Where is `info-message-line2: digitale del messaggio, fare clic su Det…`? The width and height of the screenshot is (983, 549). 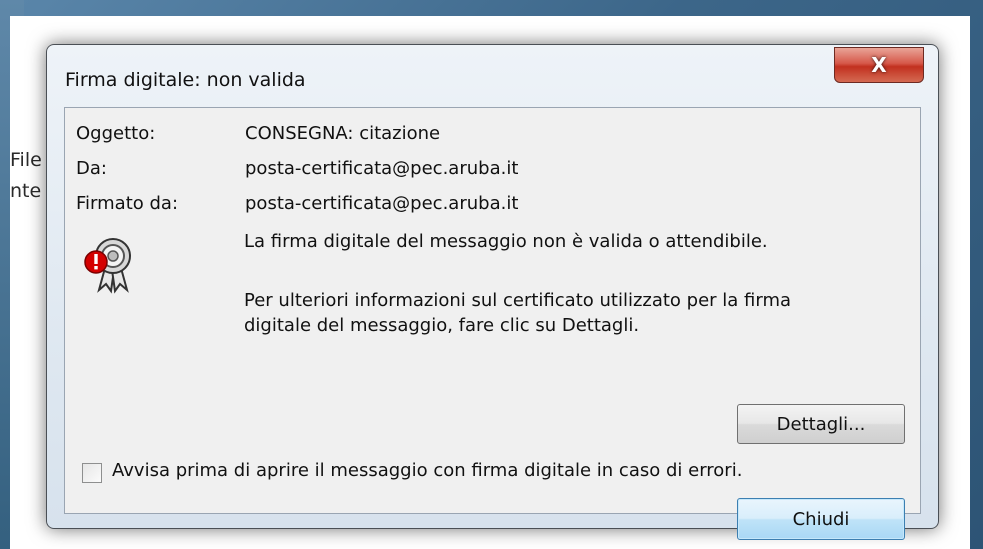
info-message-line2: digitale del messaggio, fare clic su Det… is located at coordinates (442, 325).